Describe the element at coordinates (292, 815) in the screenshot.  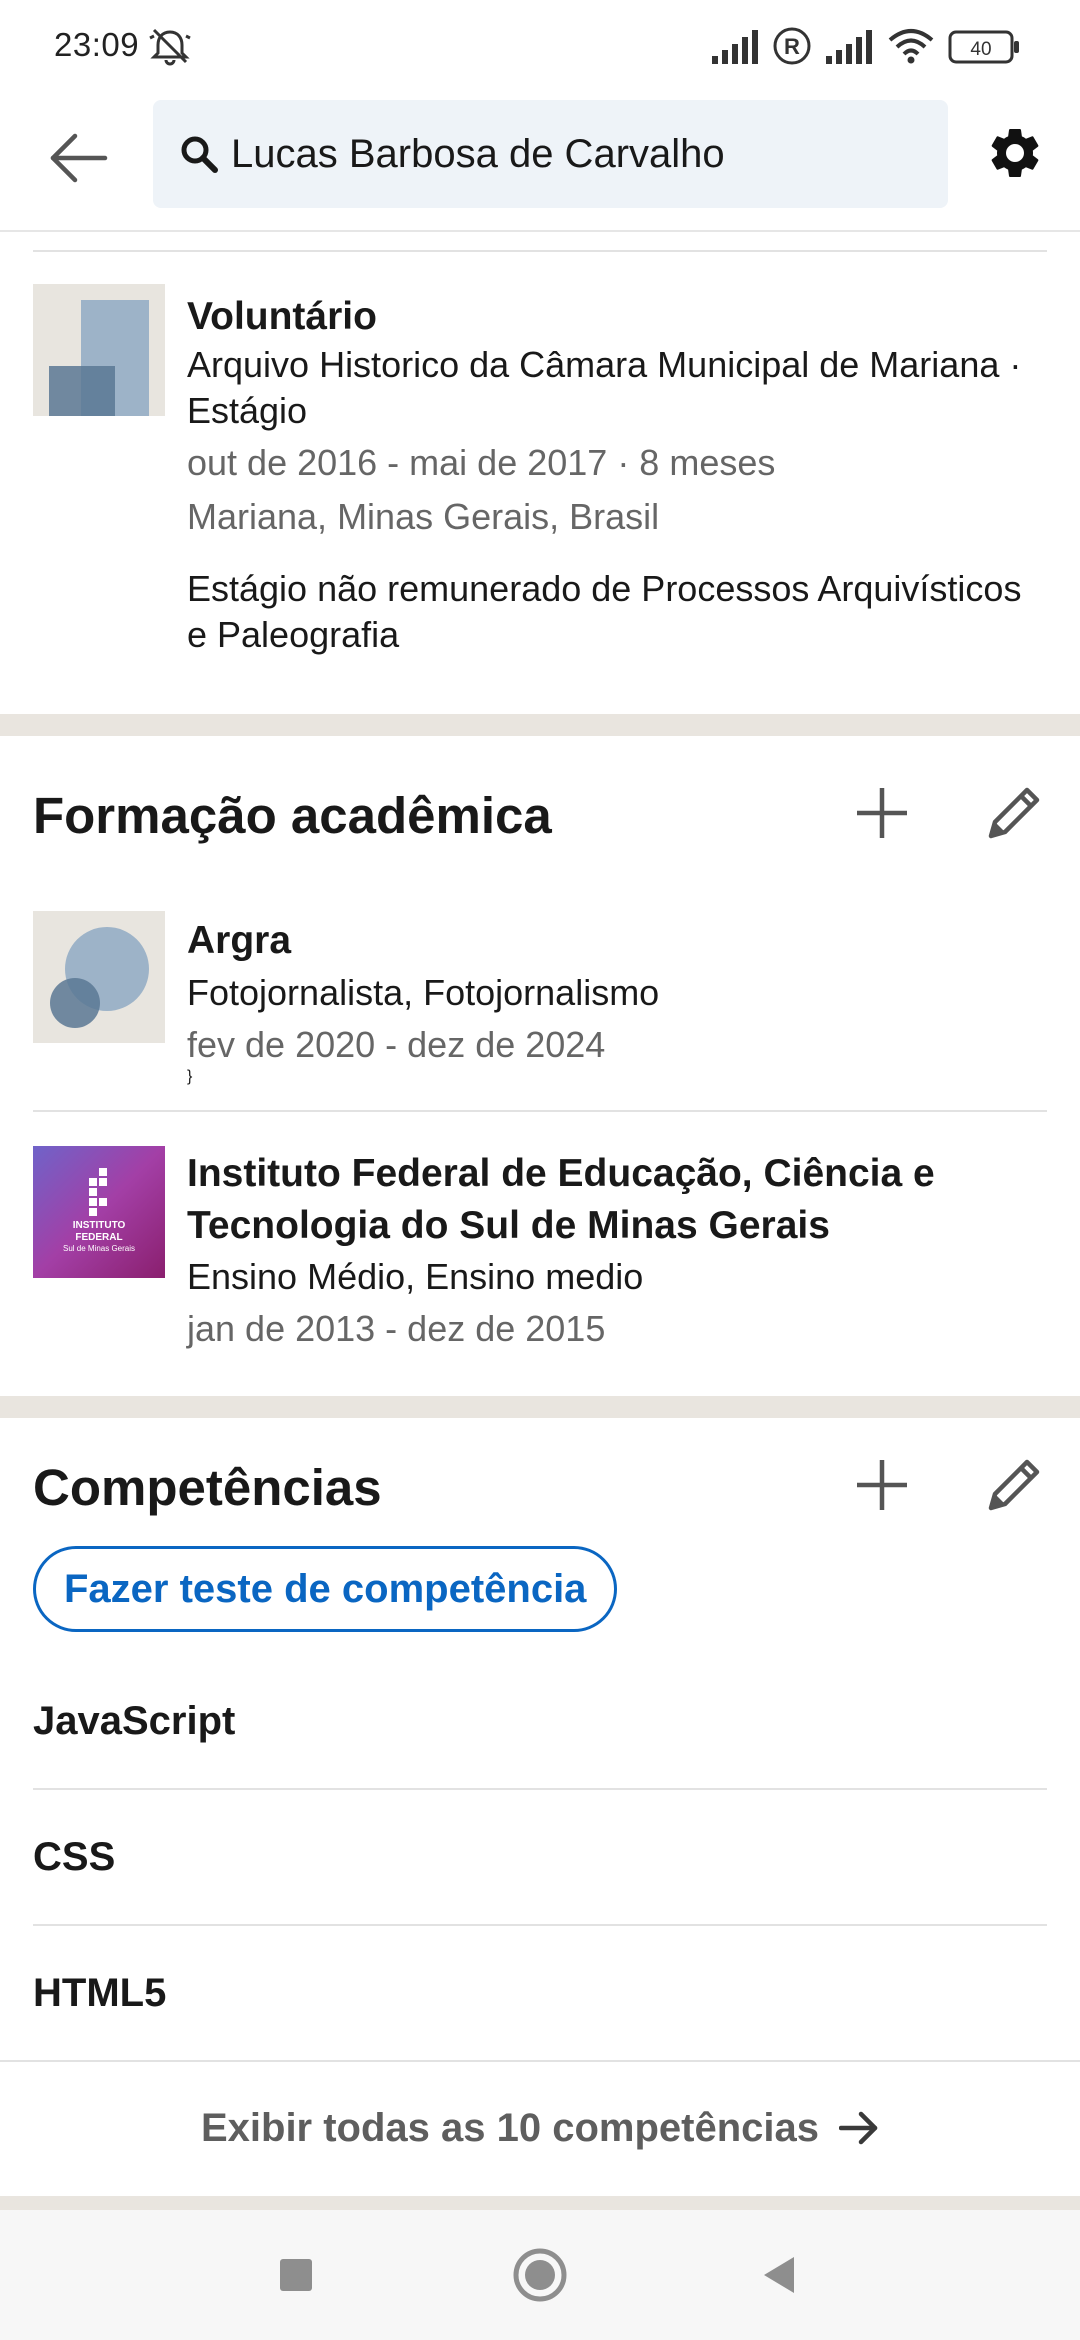
I see `section-title: Formação acadêmica` at that location.